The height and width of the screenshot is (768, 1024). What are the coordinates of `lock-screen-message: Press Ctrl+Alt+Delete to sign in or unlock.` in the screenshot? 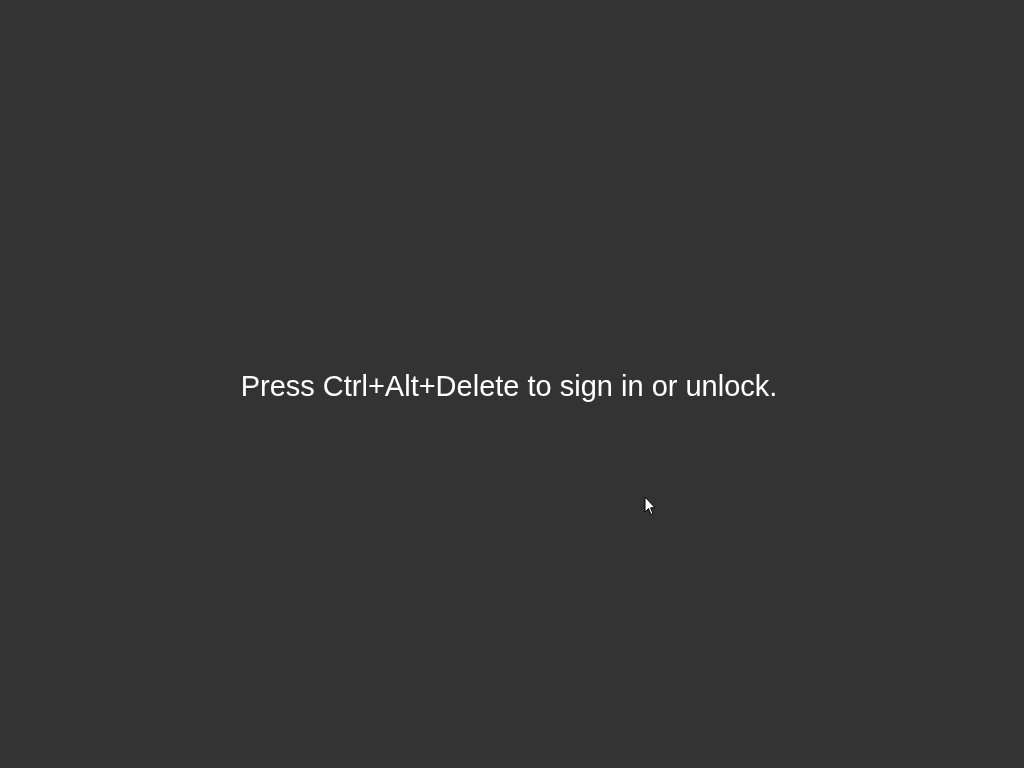 It's located at (509, 386).